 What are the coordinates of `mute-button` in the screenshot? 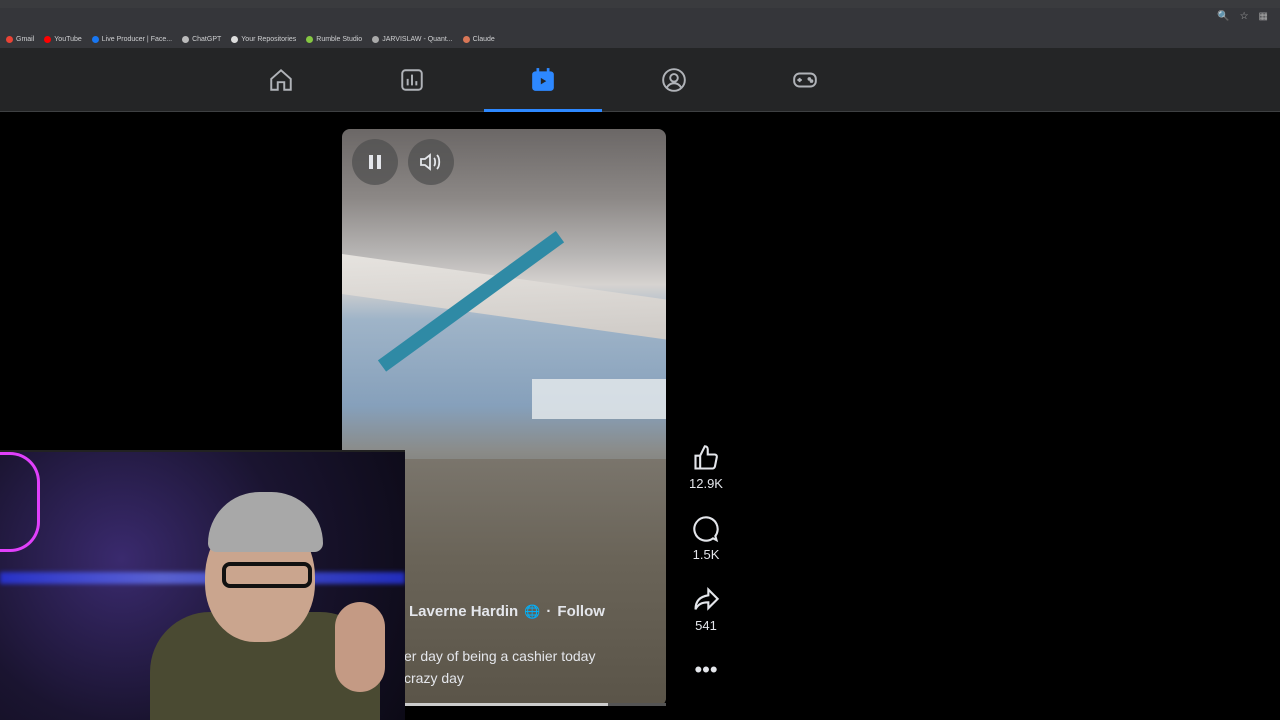 It's located at (431, 162).